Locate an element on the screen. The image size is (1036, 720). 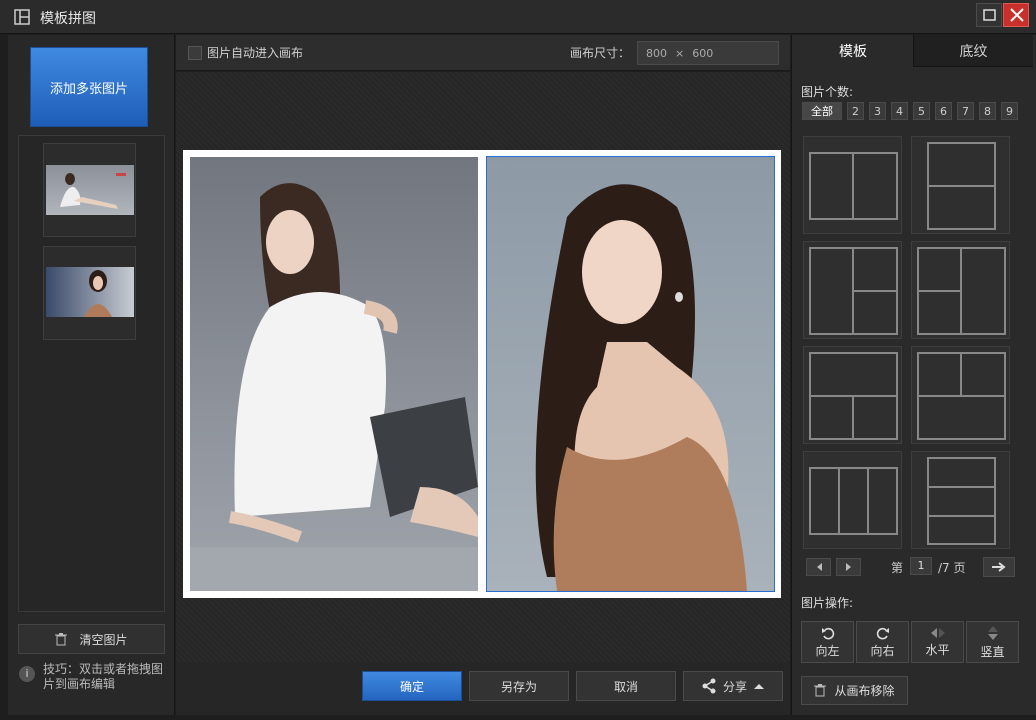
woman-brown-dress-photo is located at coordinates (641, 387).